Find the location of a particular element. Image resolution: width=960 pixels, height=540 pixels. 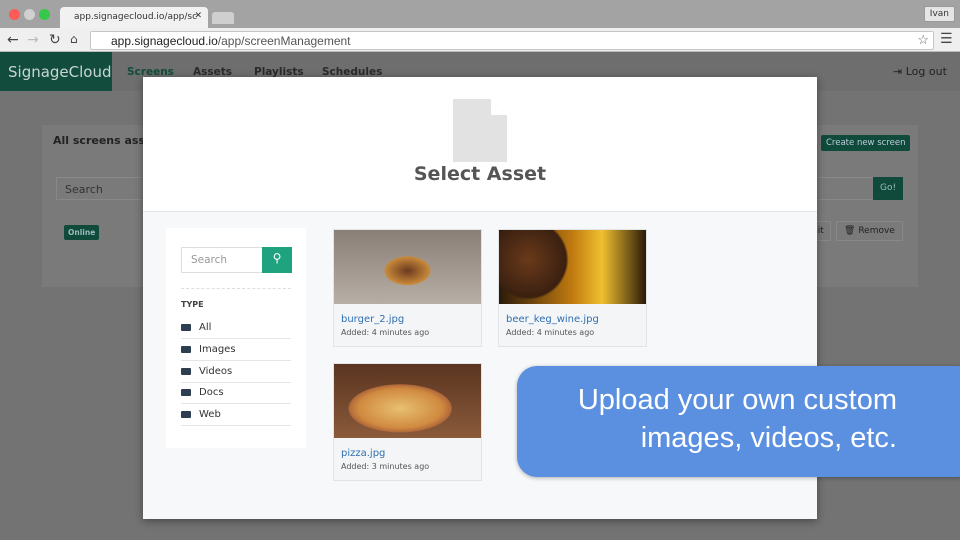

profile-button: Ivan is located at coordinates (939, 14).